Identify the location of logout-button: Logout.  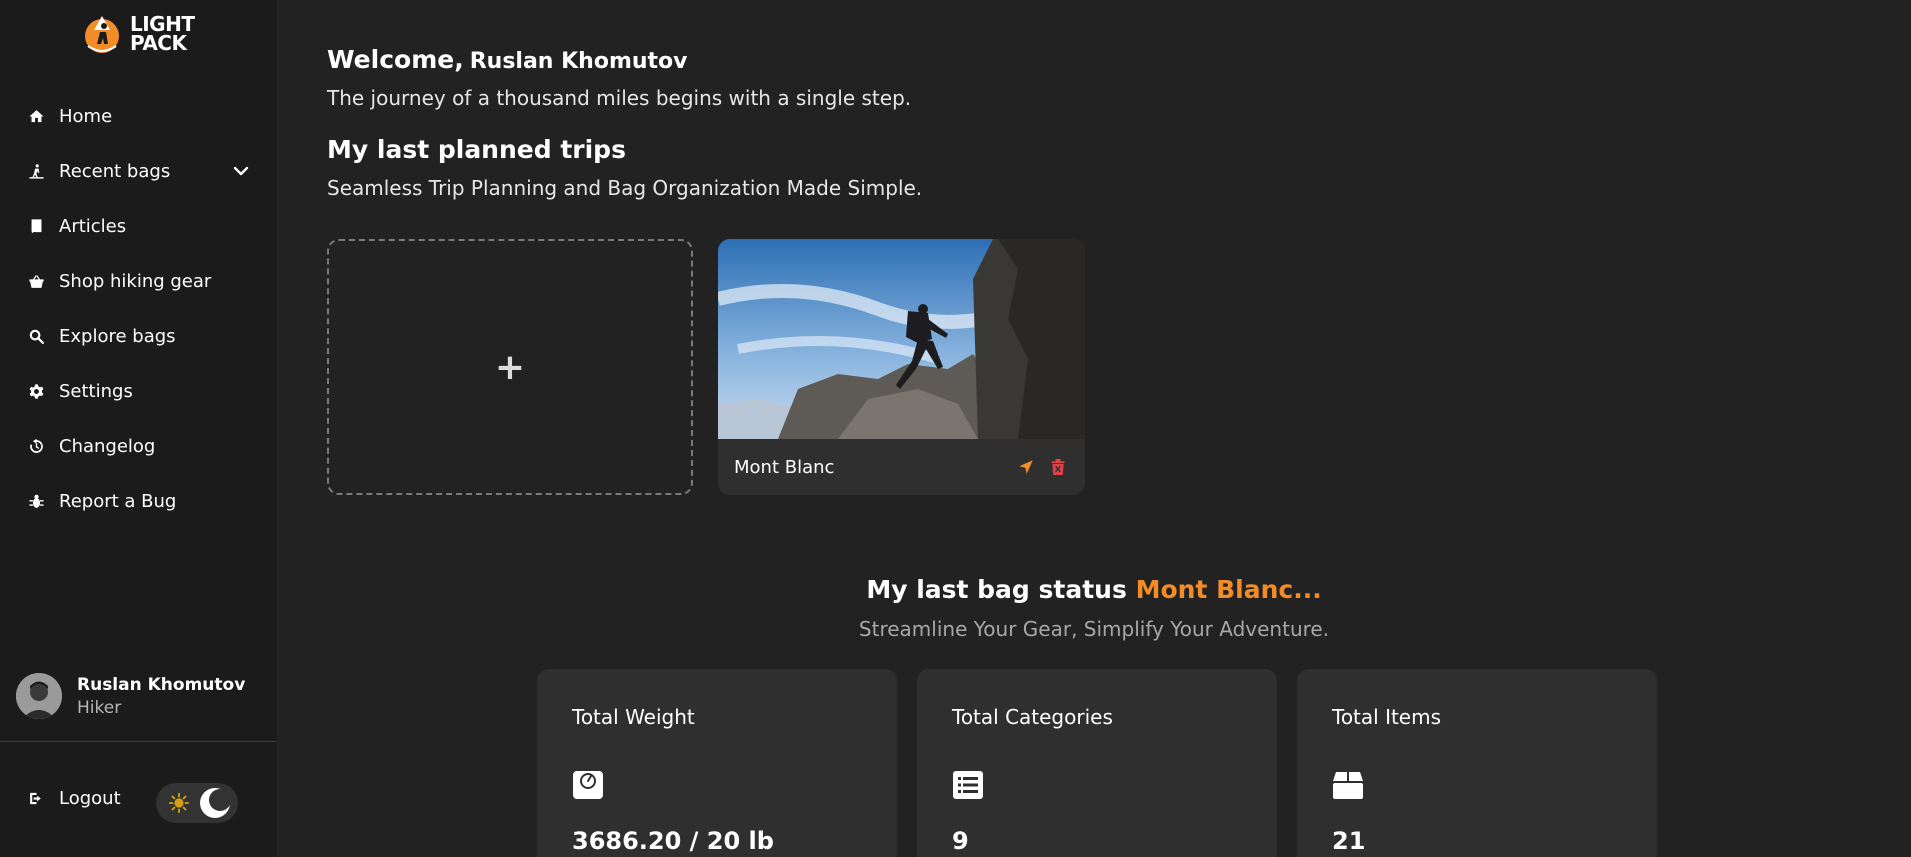
(73, 798).